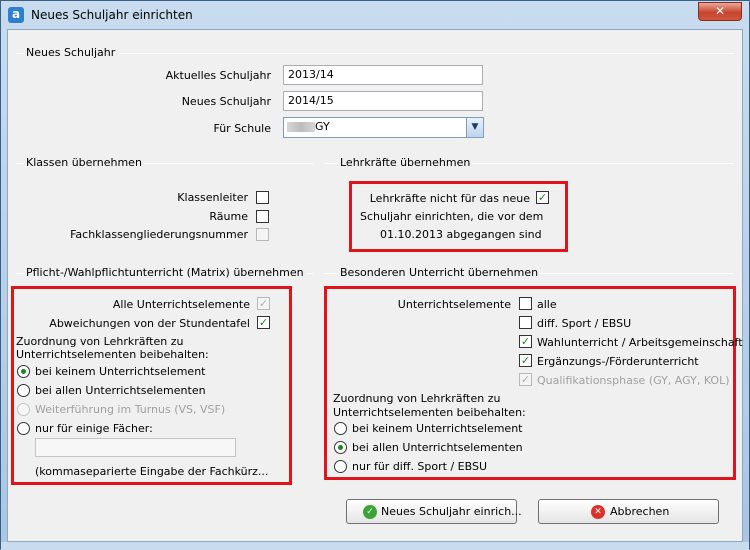 Image resolution: width=750 pixels, height=550 pixels. Describe the element at coordinates (598, 512) in the screenshot. I see `close-icon: ✕` at that location.